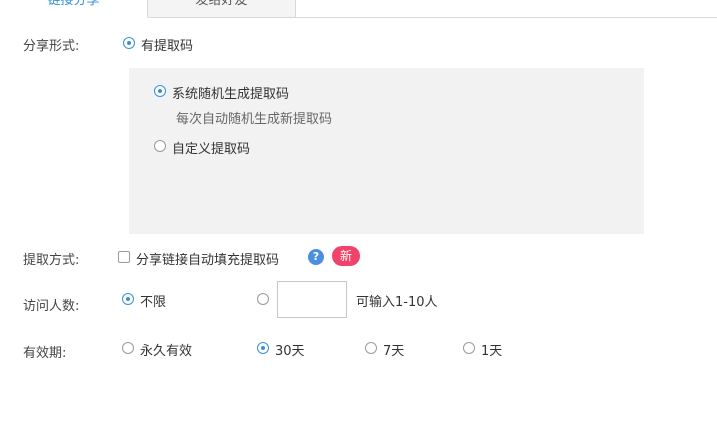 The width and height of the screenshot is (717, 429). What do you see at coordinates (73, 4) in the screenshot?
I see `tab-label: 链接分享` at bounding box center [73, 4].